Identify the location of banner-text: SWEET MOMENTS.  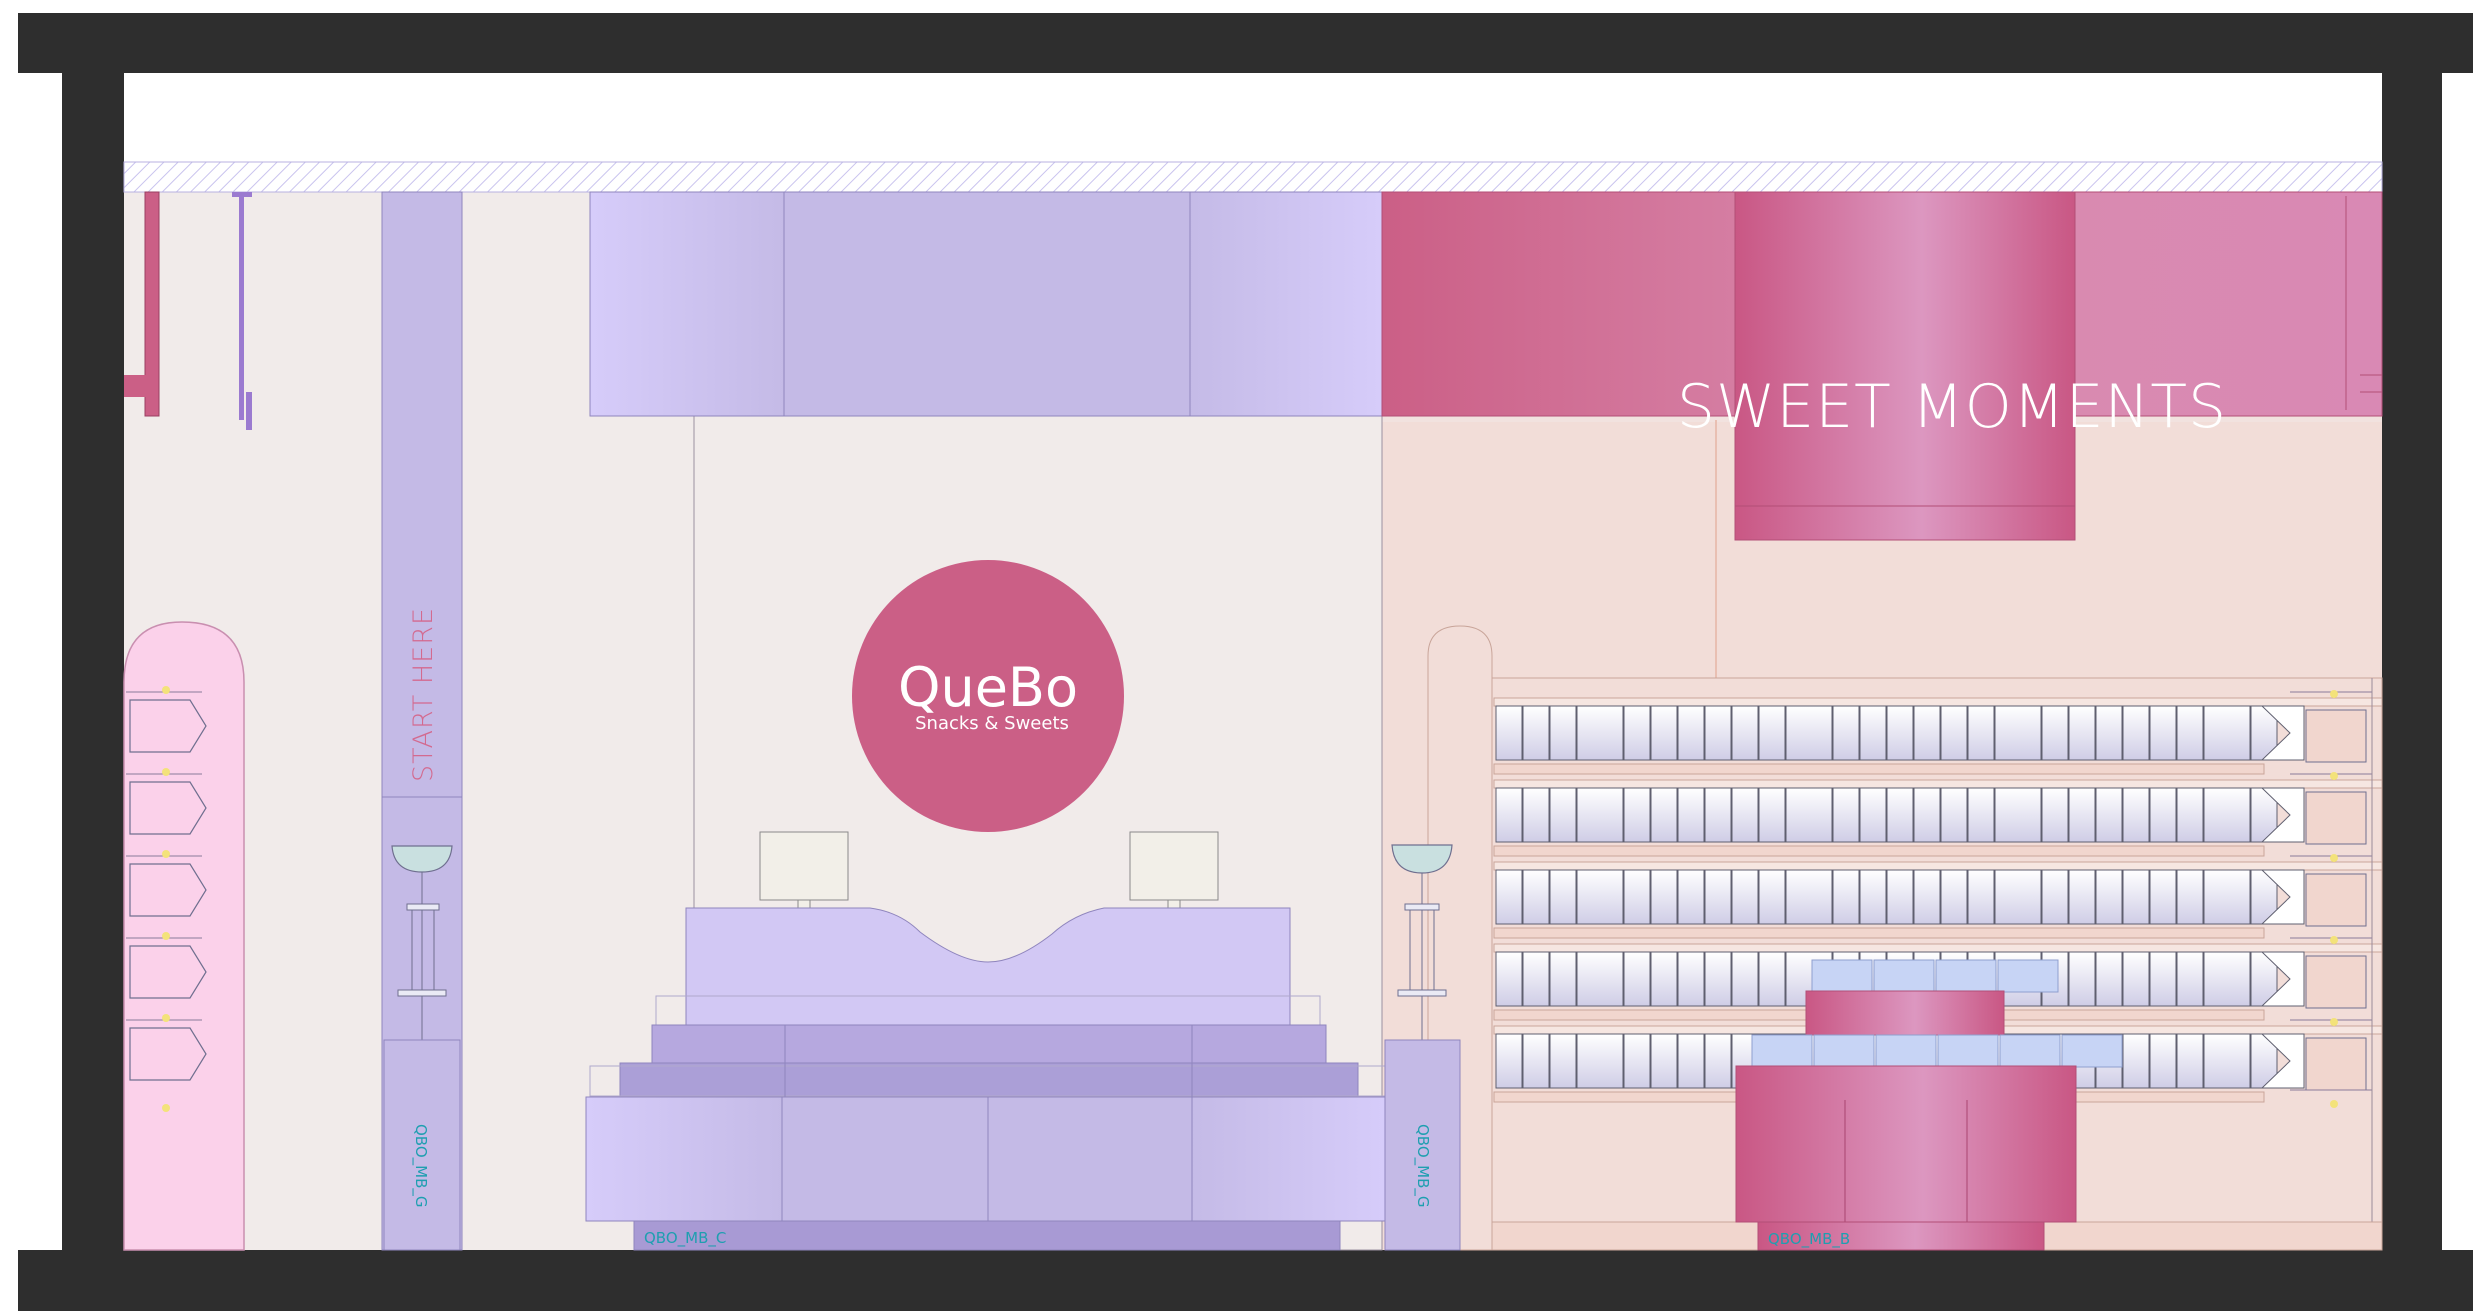
(1952, 407).